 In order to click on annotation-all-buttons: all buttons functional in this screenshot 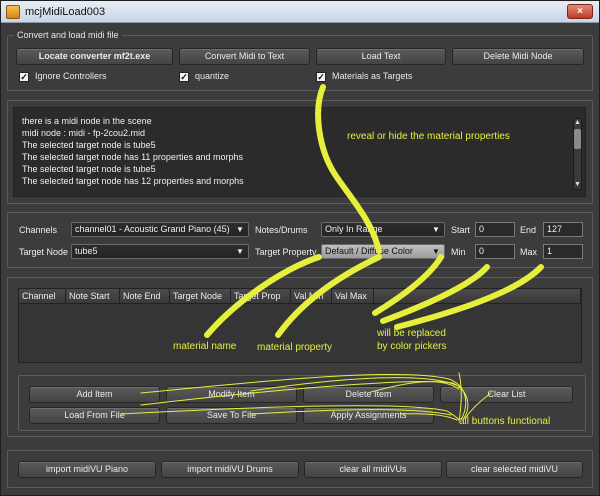, I will do `click(505, 421)`.